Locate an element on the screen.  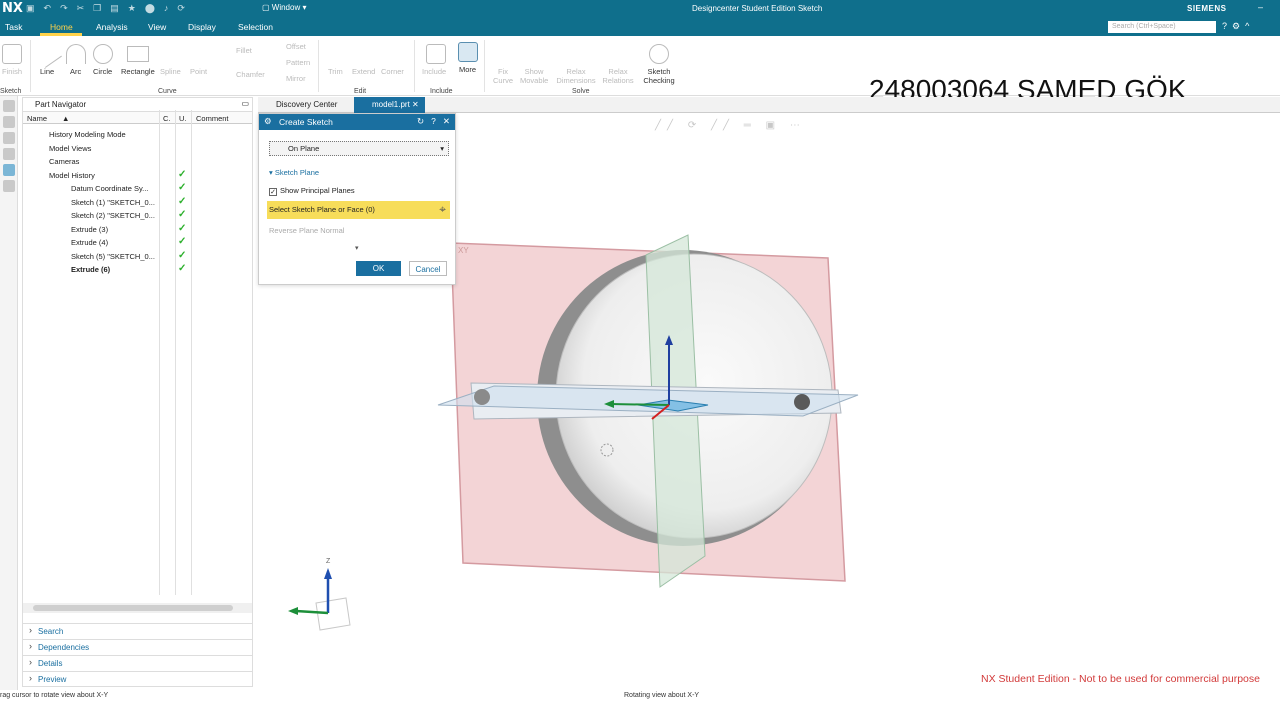
ok-button: OK is located at coordinates (378, 268).